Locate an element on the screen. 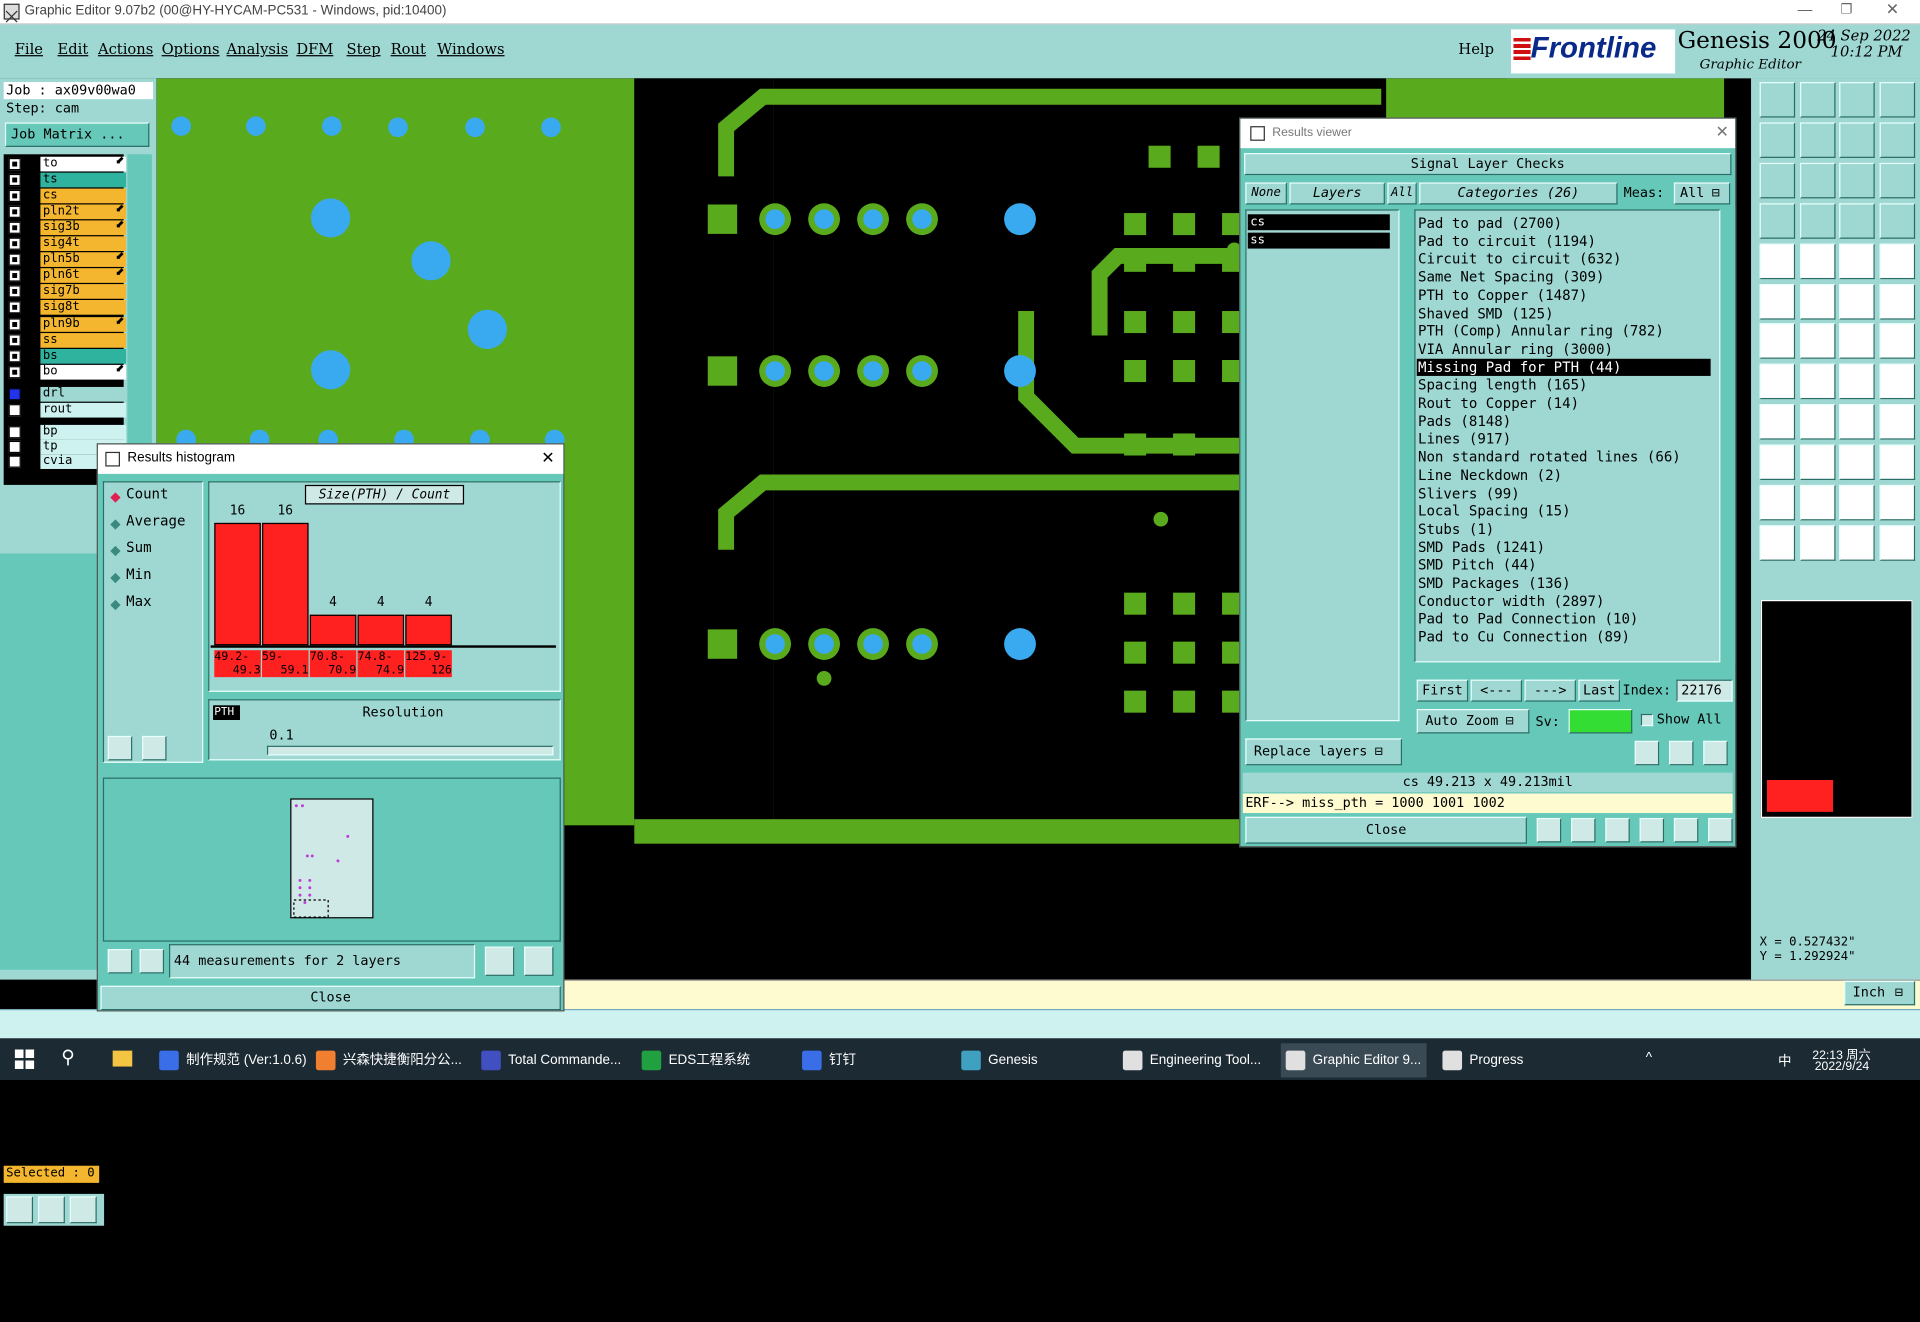 This screenshot has width=1920, height=1322. minimize-icon: — is located at coordinates (1805, 9).